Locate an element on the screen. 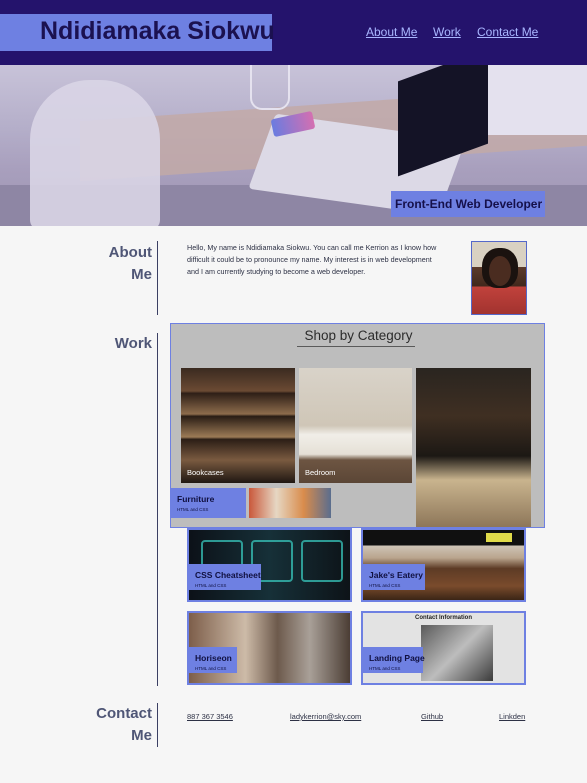  linkedin-link: Linkden is located at coordinates (512, 716).